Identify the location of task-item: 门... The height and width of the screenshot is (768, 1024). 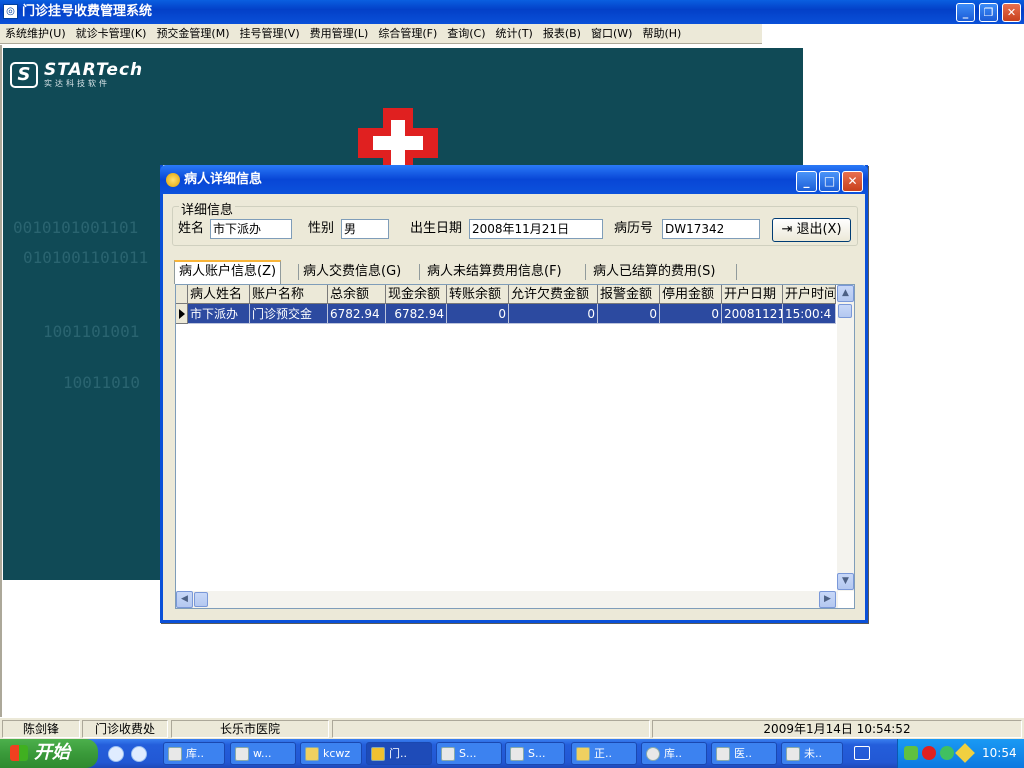
(399, 753).